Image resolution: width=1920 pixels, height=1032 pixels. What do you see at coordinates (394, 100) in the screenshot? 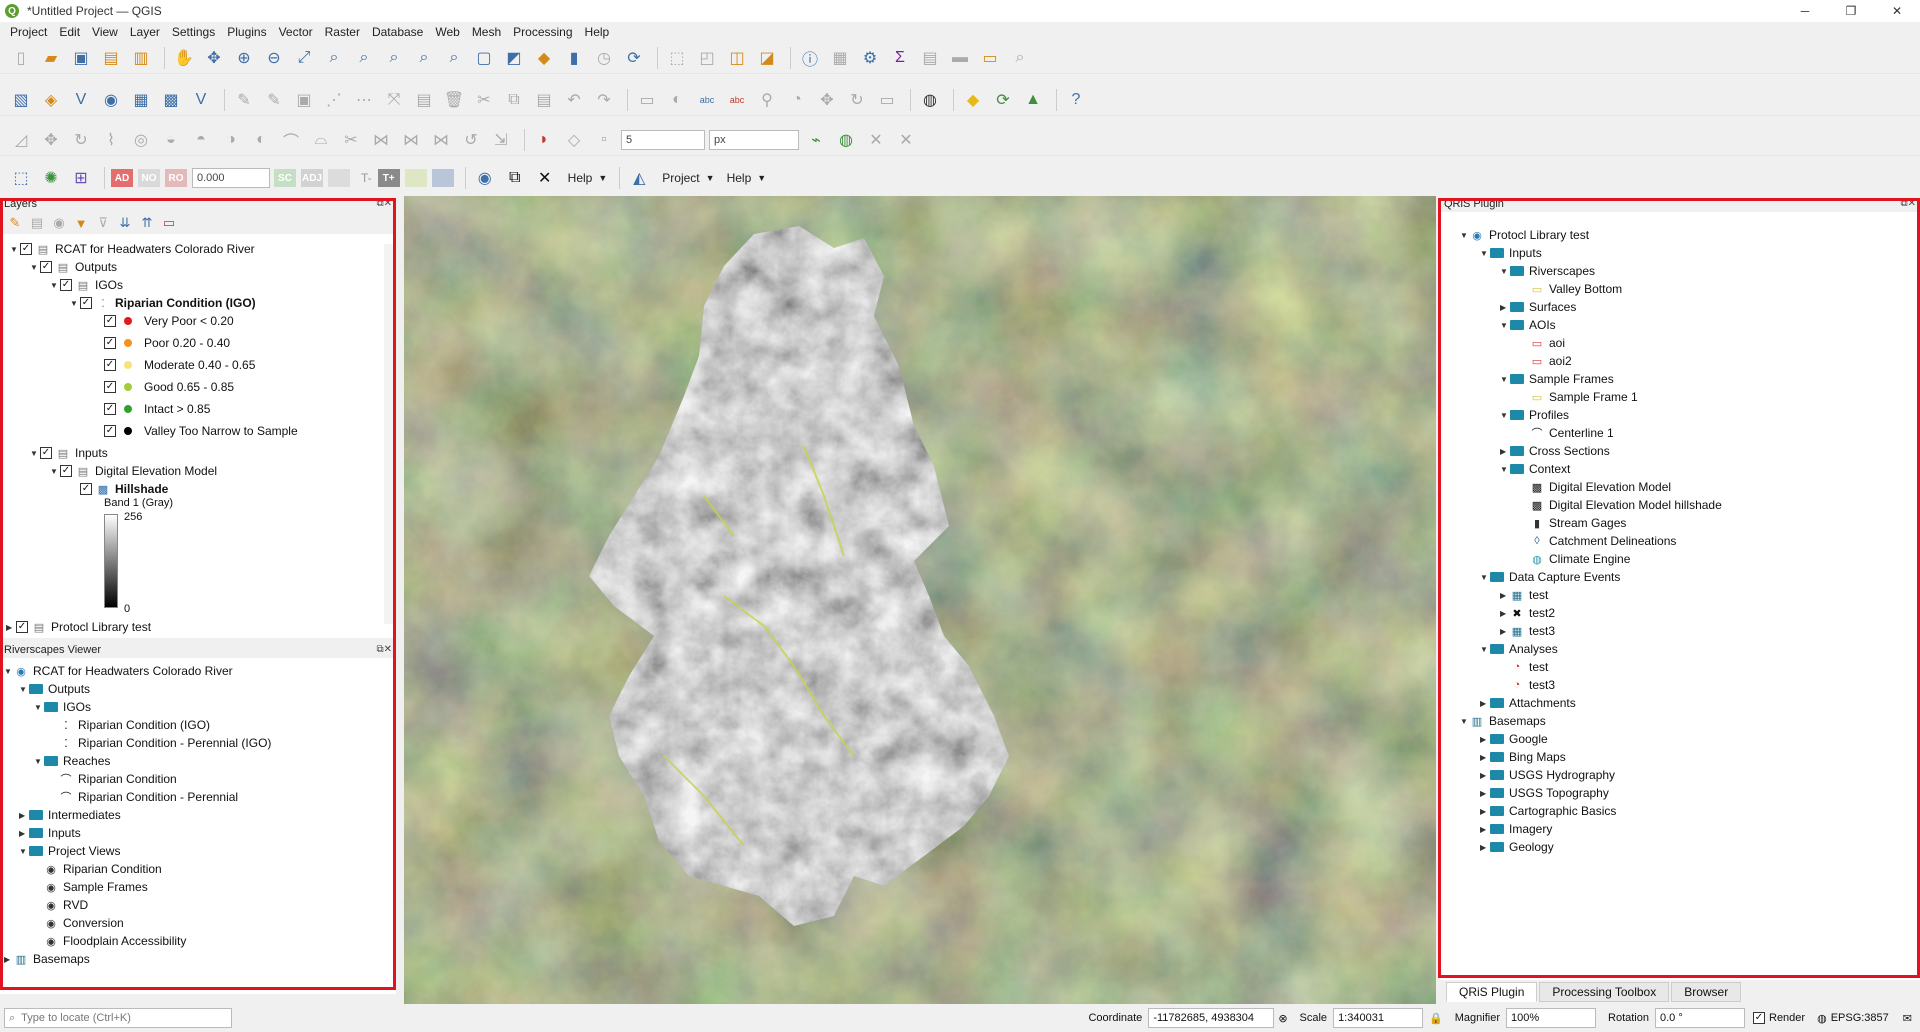
I see `vertex-tool-icon: ⤧` at bounding box center [394, 100].